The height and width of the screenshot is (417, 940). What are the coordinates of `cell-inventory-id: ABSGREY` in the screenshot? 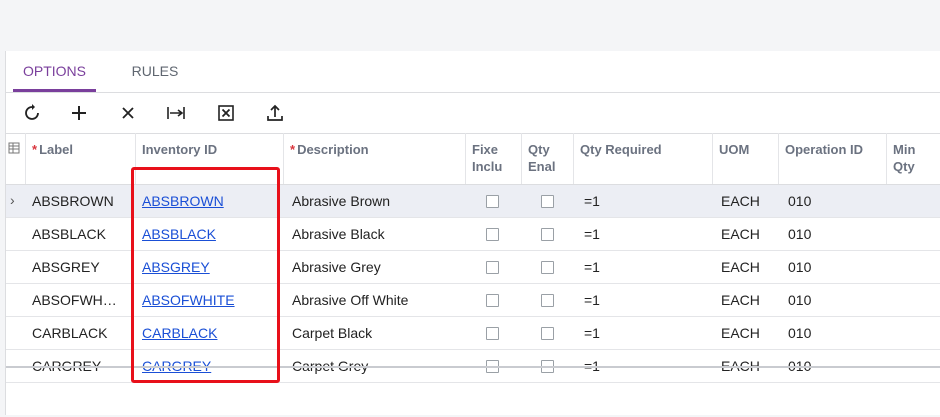 It's located at (210, 267).